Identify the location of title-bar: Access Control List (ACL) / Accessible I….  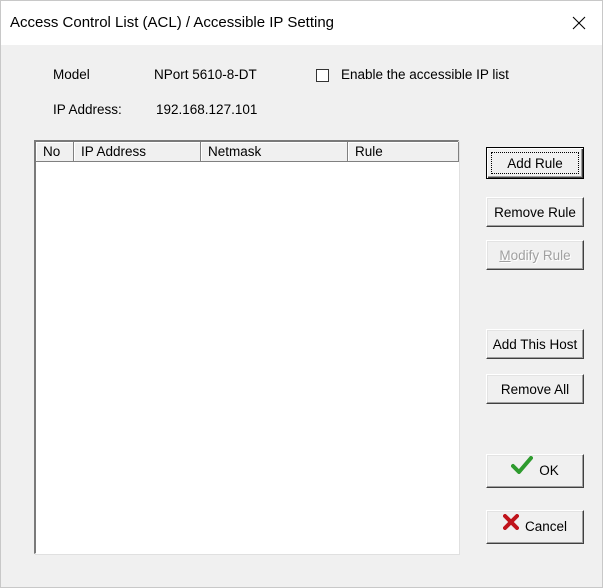
(301, 23).